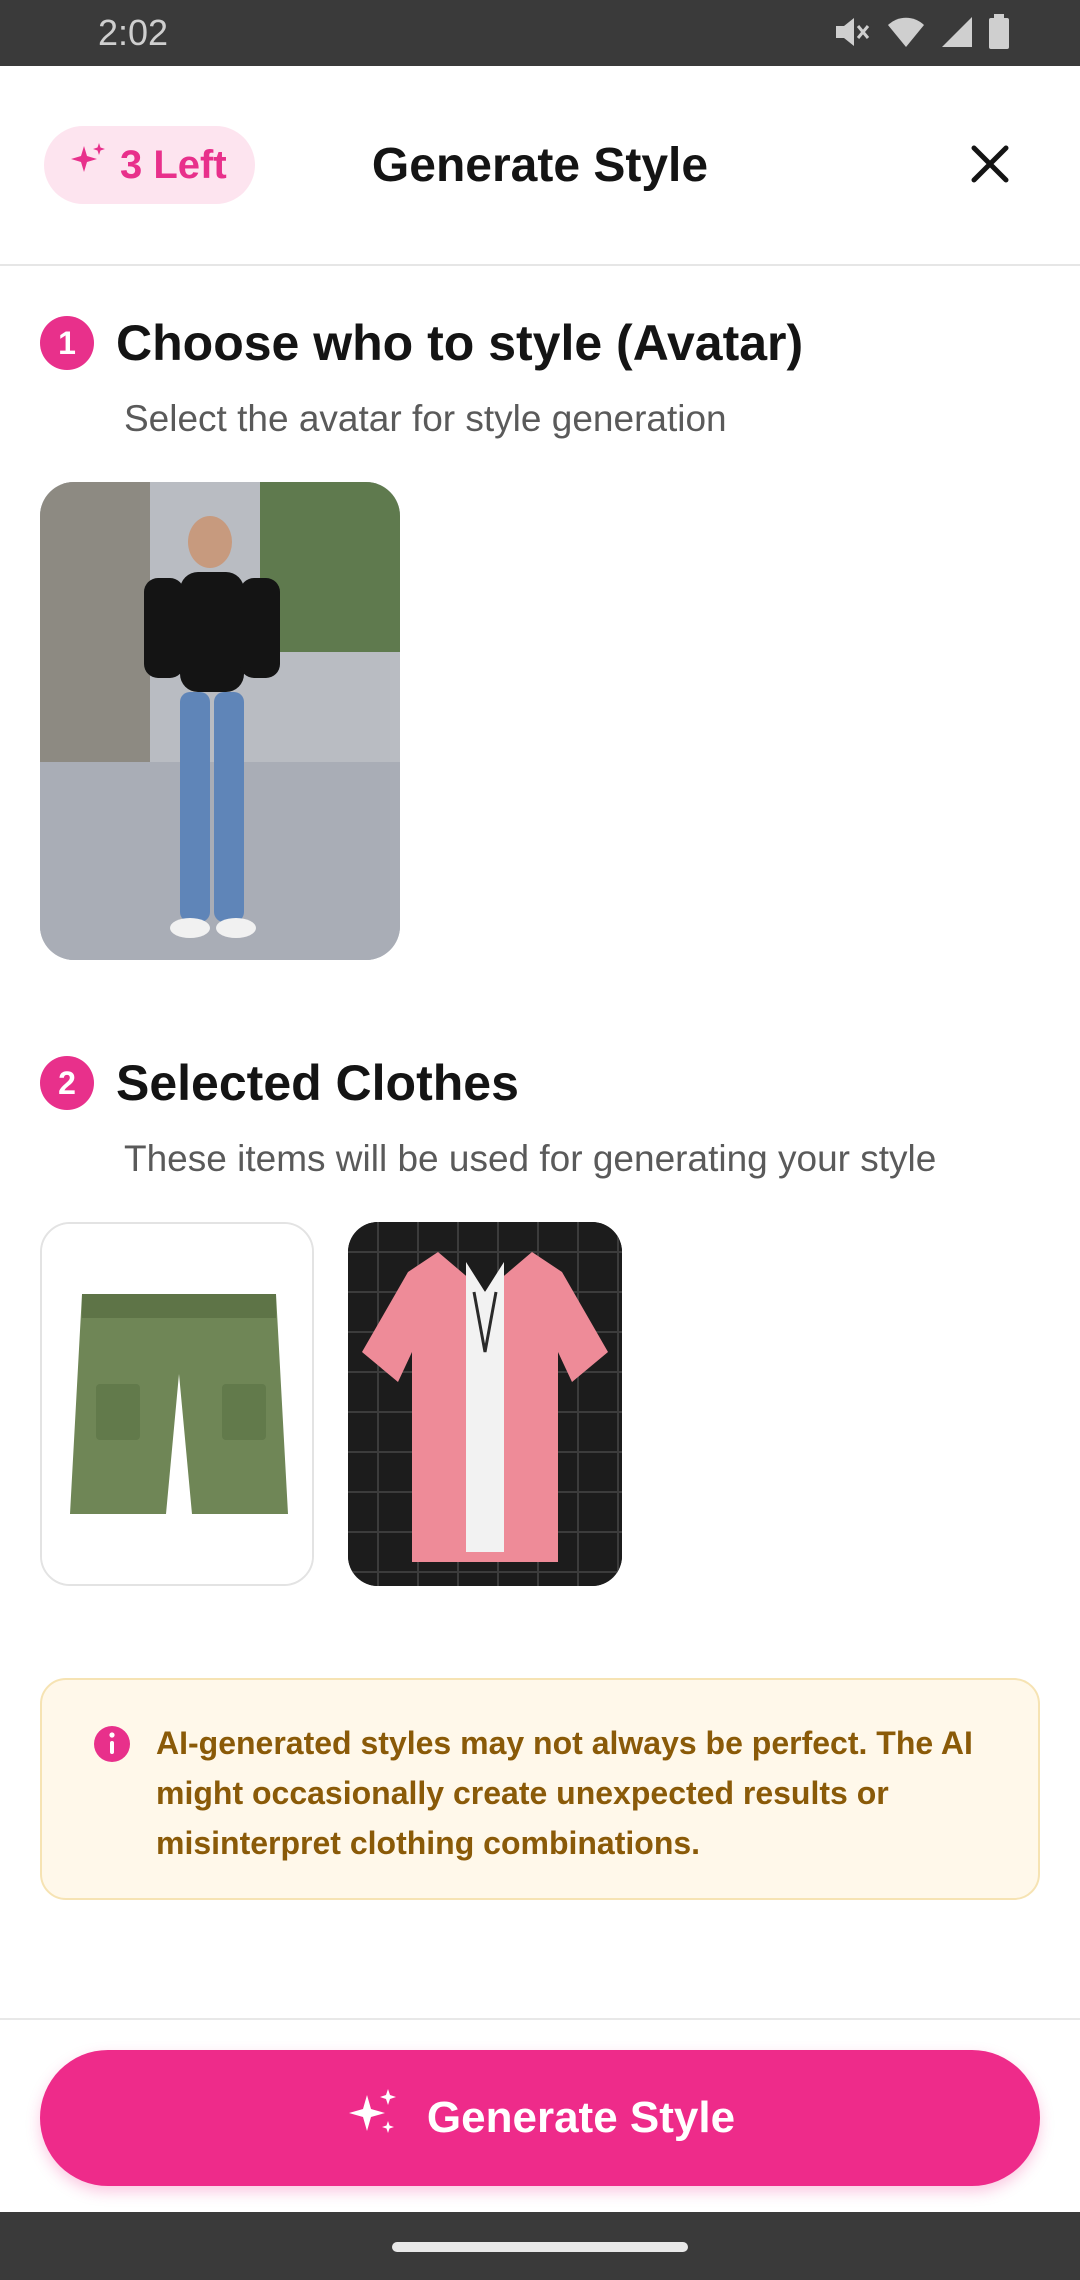  I want to click on generate-style-button: Generate Style, so click(540, 2118).